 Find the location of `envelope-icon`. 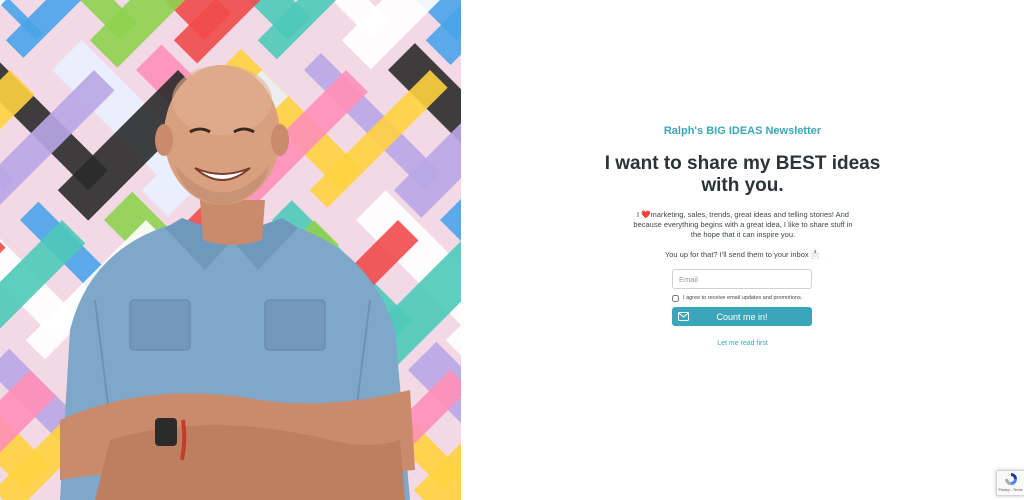

envelope-icon is located at coordinates (683, 317).